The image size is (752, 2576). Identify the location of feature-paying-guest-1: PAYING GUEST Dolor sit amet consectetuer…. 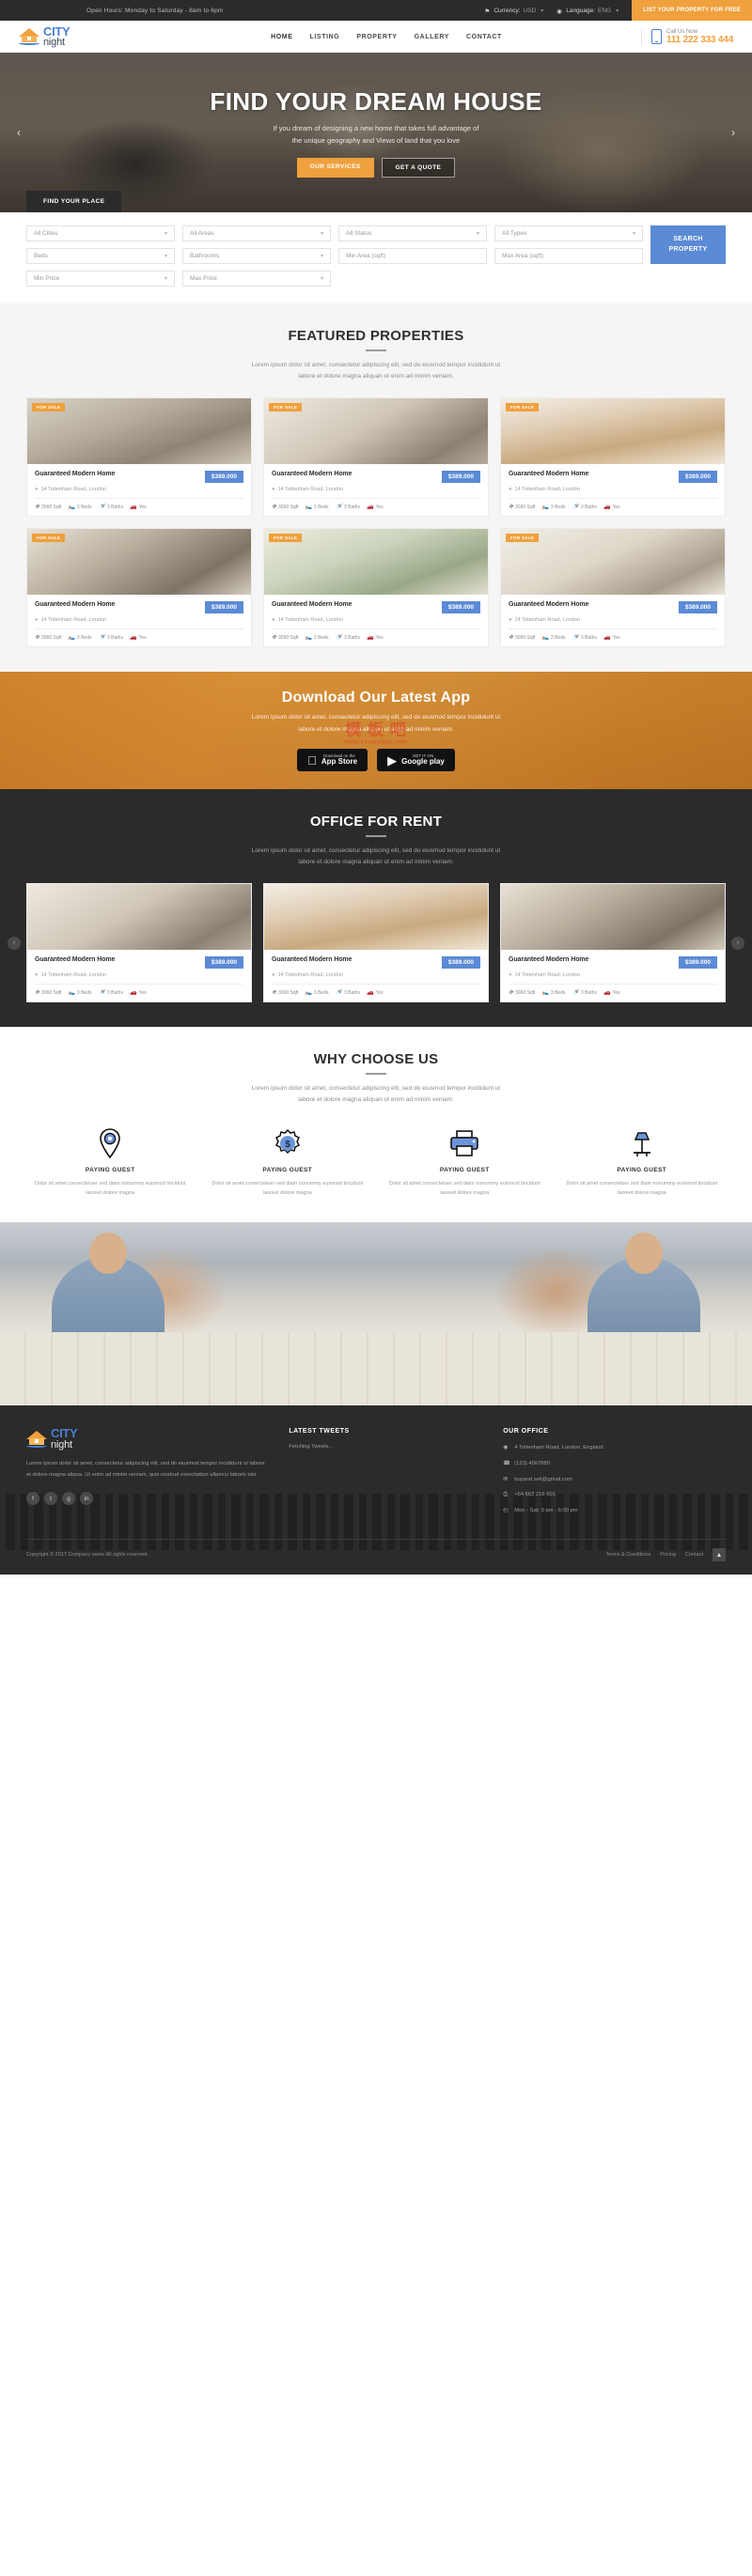
(110, 1163).